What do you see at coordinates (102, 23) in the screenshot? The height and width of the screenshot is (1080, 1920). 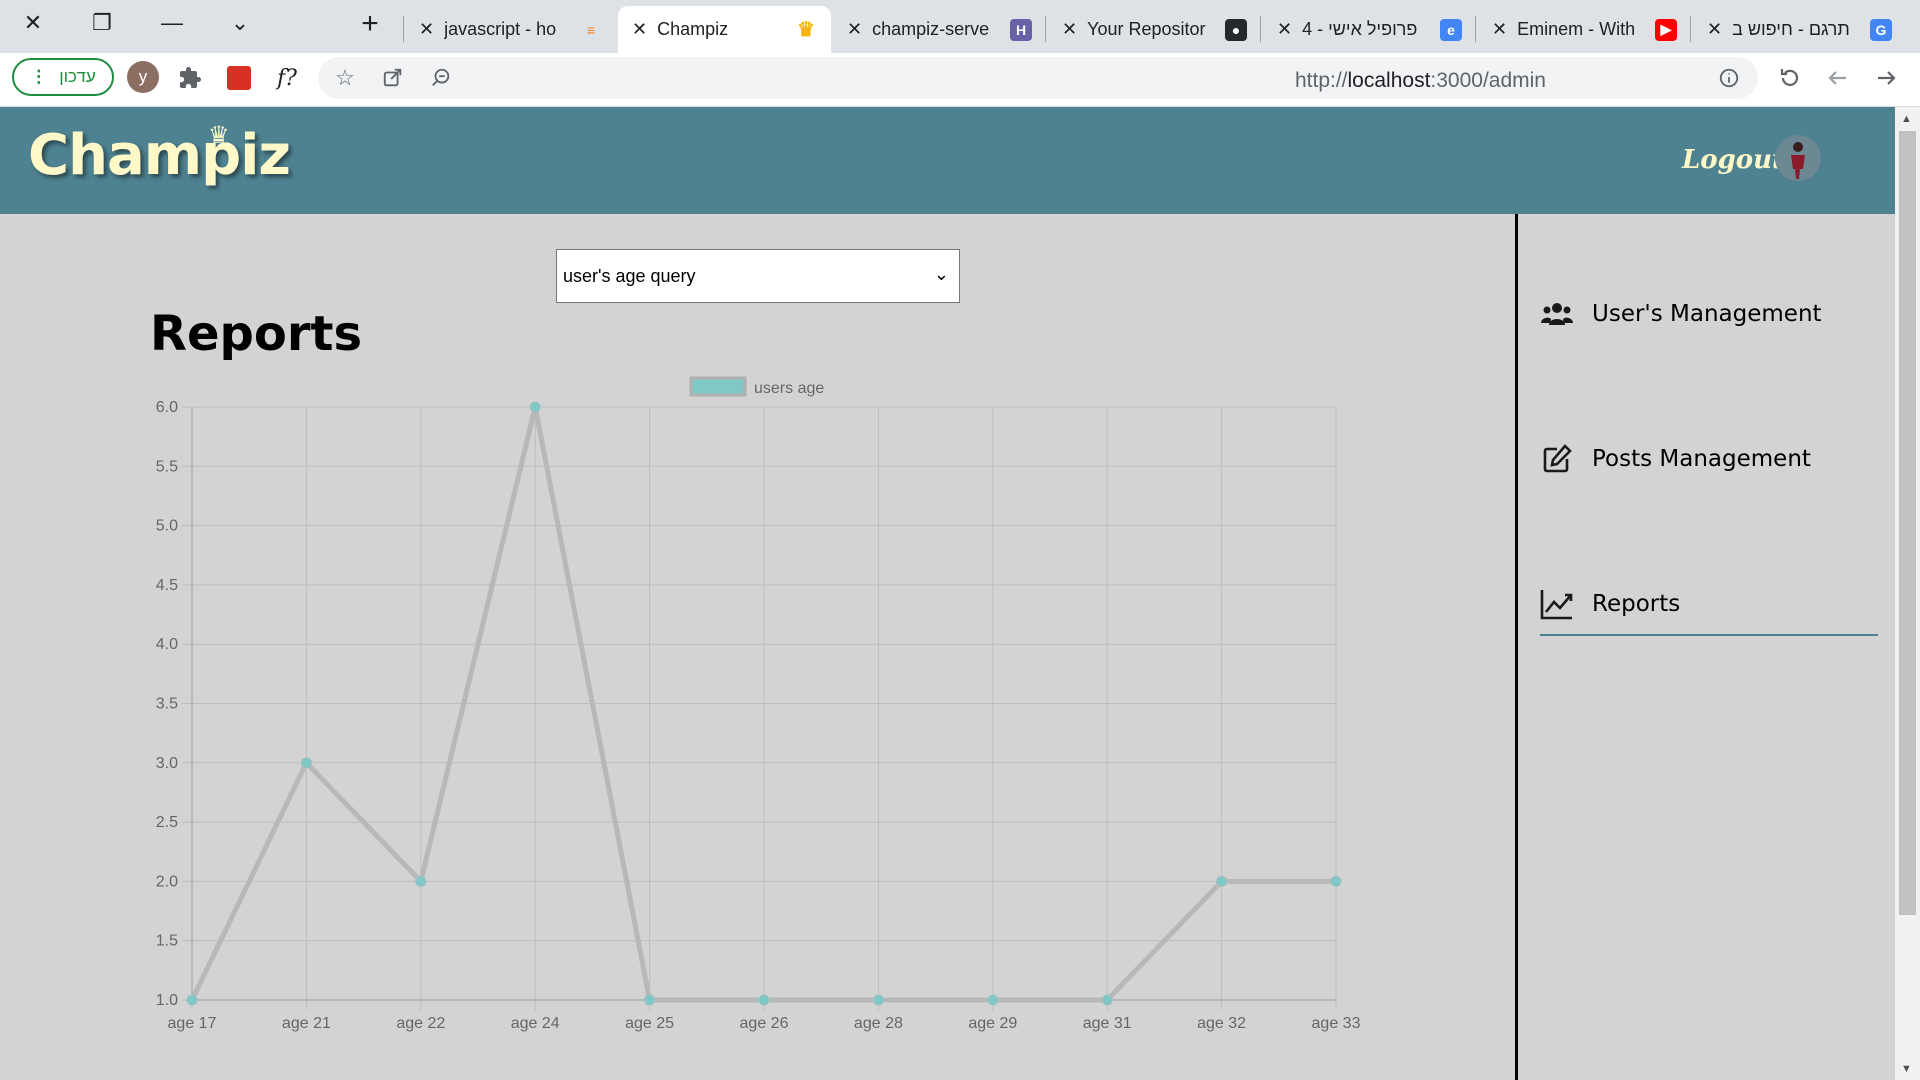 I see `restore-window-icon: ❐` at bounding box center [102, 23].